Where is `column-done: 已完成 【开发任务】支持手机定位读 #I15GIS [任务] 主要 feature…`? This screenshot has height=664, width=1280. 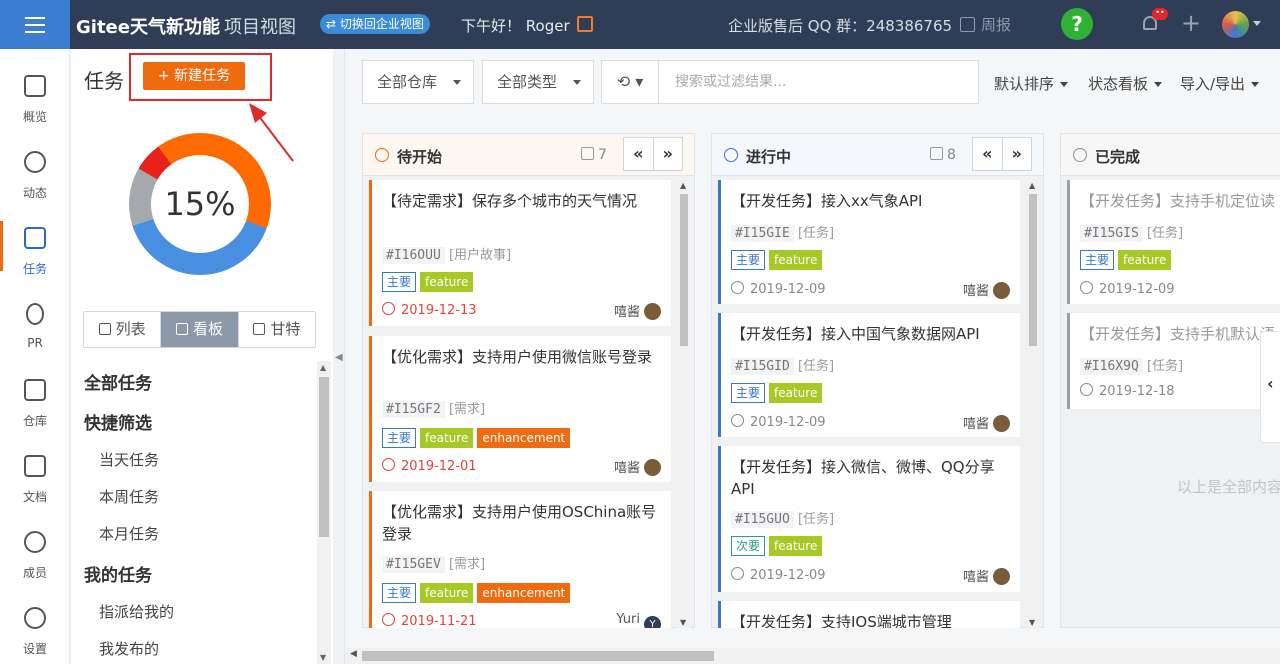 column-done: 已完成 【开发任务】支持手机定位读 #I15GIS [任务] 主要 feature… is located at coordinates (1170, 380).